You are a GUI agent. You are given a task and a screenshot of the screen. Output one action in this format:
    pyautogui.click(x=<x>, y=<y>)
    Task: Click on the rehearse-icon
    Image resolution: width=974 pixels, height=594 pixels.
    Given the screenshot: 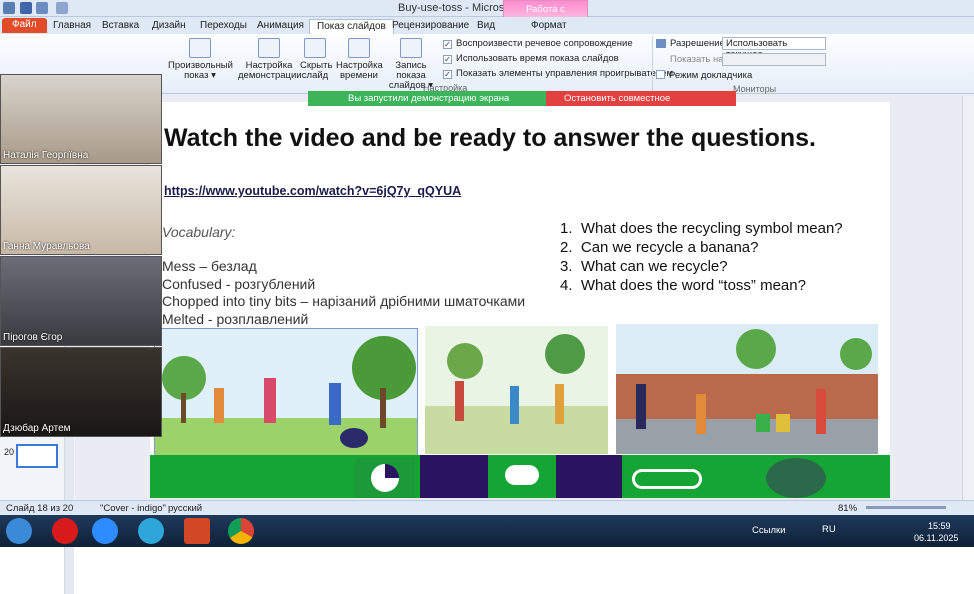 What is the action you would take?
    pyautogui.click(x=359, y=48)
    